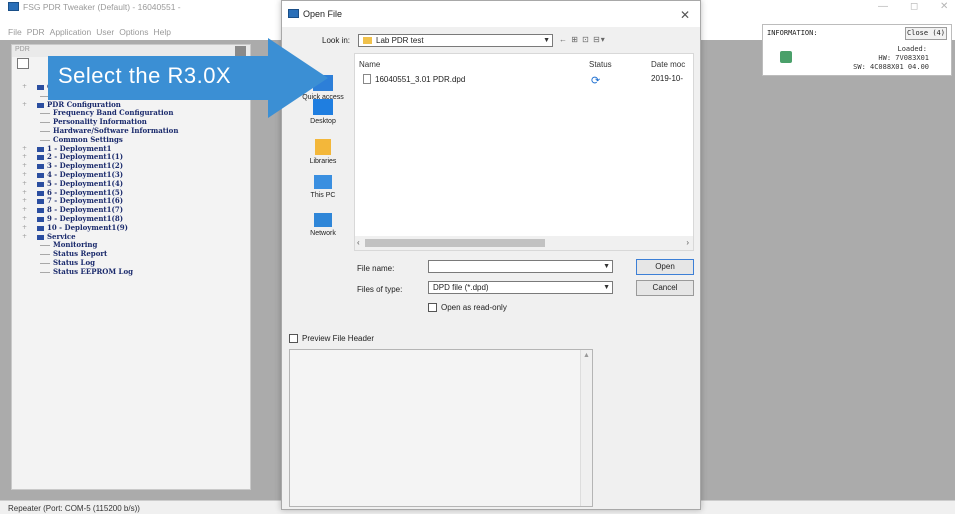 Image resolution: width=955 pixels, height=514 pixels. Describe the element at coordinates (520, 266) in the screenshot. I see `file-name-input: ▼` at that location.